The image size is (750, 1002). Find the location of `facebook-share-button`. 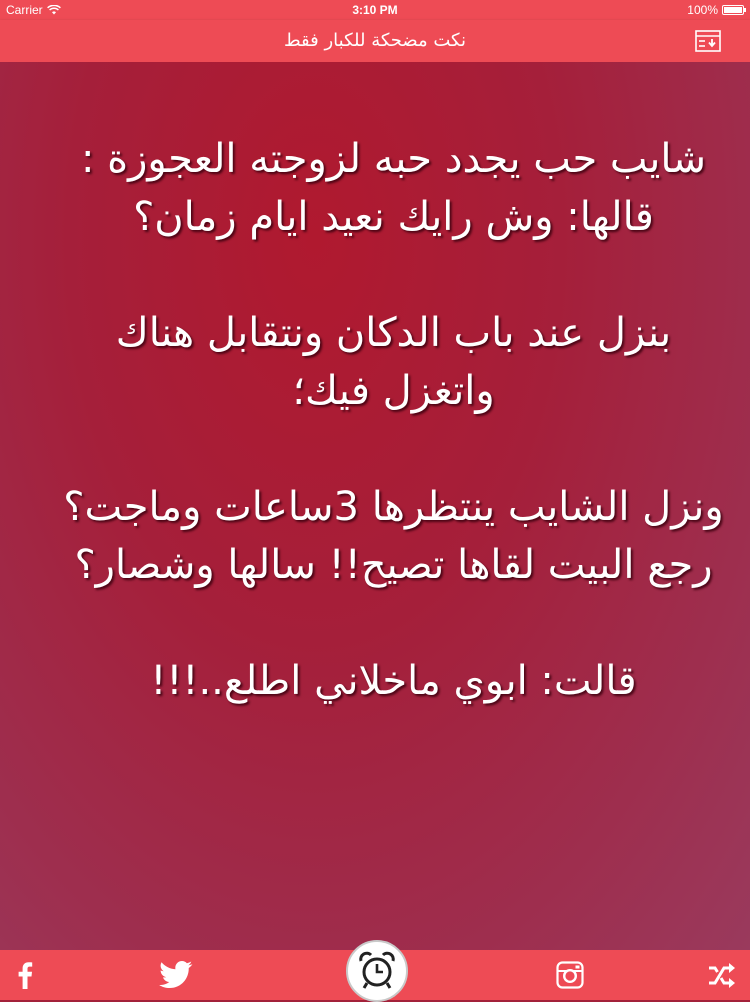

facebook-share-button is located at coordinates (25, 975).